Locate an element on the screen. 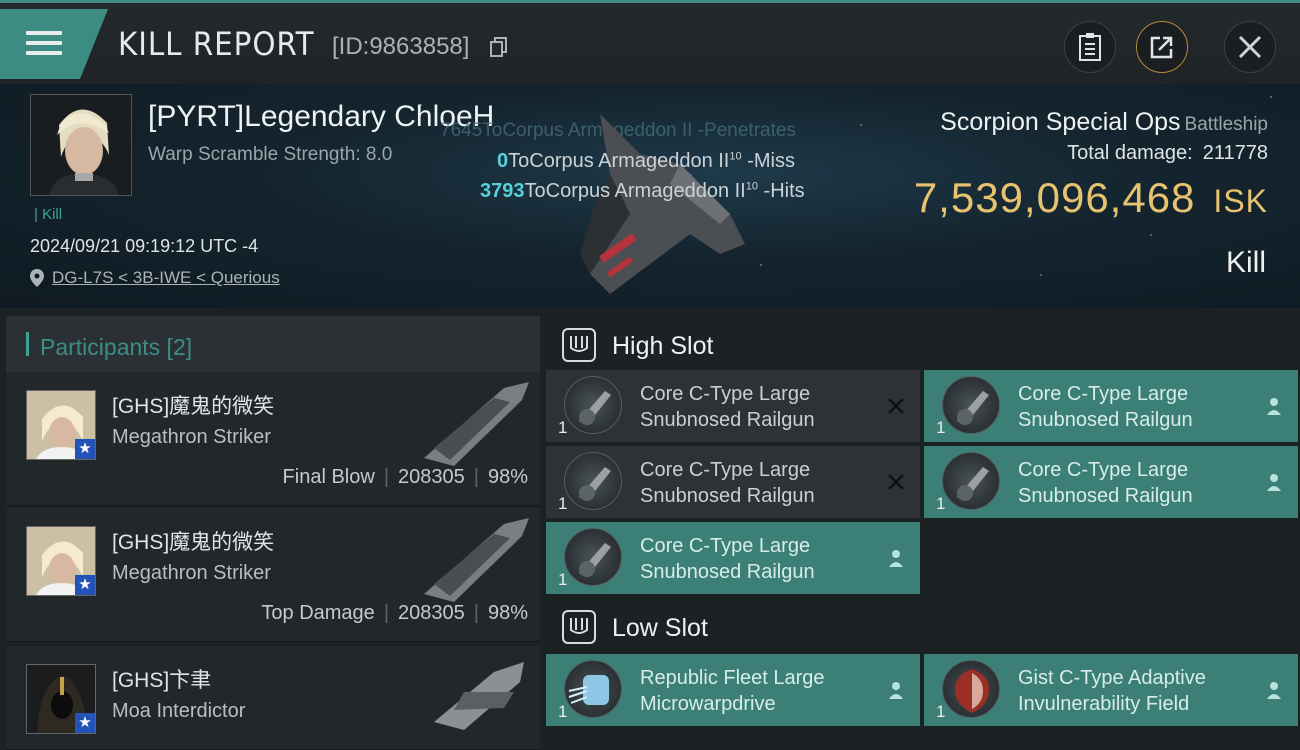 This screenshot has width=1300, height=750. kill-location: DG-L7S < 3B-IWE < Querious is located at coordinates (155, 278).